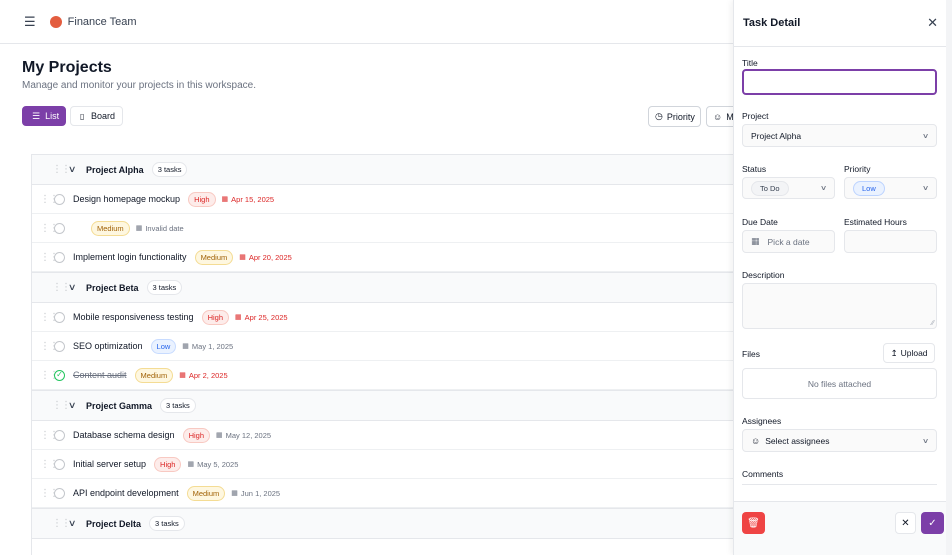 The height and width of the screenshot is (555, 952). Describe the element at coordinates (178, 405) in the screenshot. I see `task-count-badge: 3 tasks` at that location.